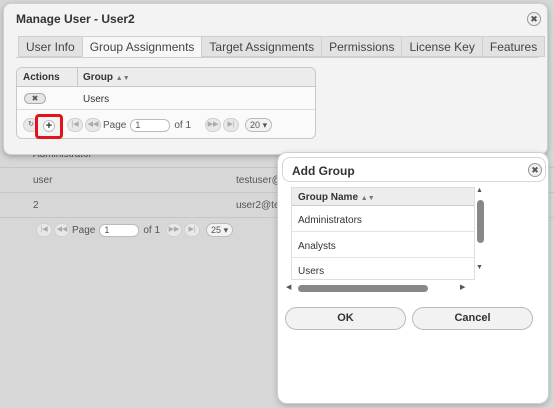 This screenshot has width=554, height=408. Describe the element at coordinates (258, 205) in the screenshot. I see `background-email: user2@te` at that location.